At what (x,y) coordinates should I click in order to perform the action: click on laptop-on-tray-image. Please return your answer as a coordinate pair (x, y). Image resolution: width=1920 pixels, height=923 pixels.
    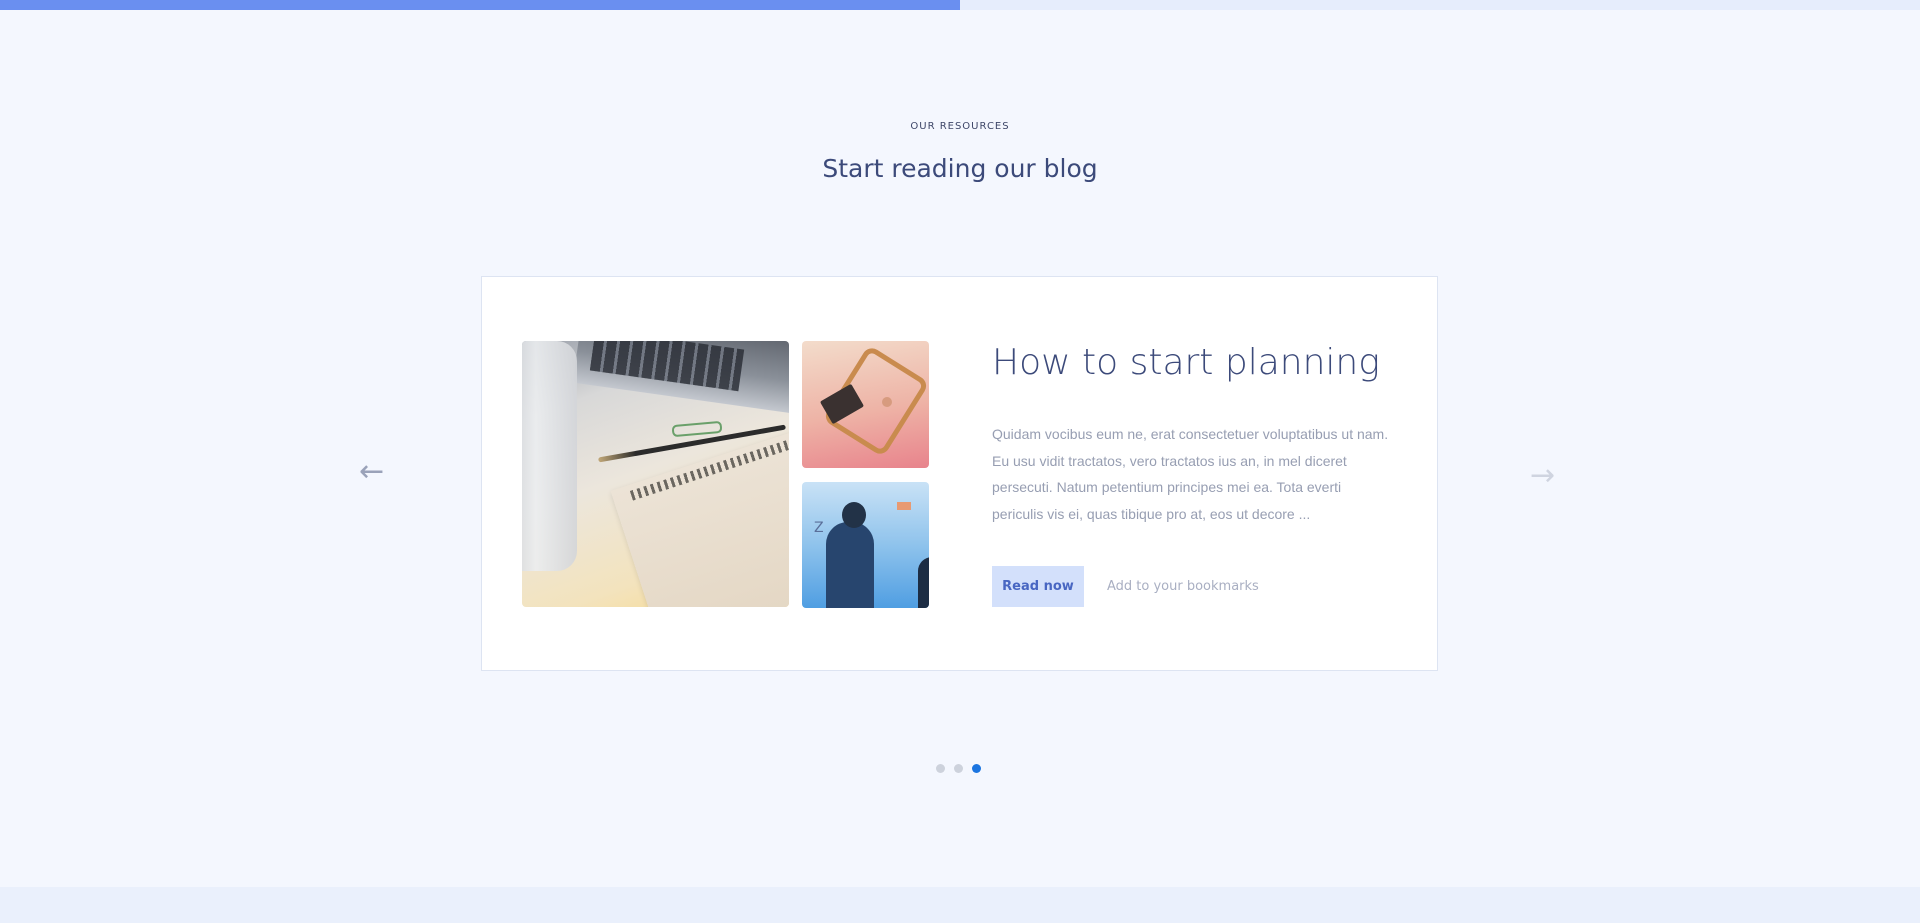
    Looking at the image, I should click on (865, 404).